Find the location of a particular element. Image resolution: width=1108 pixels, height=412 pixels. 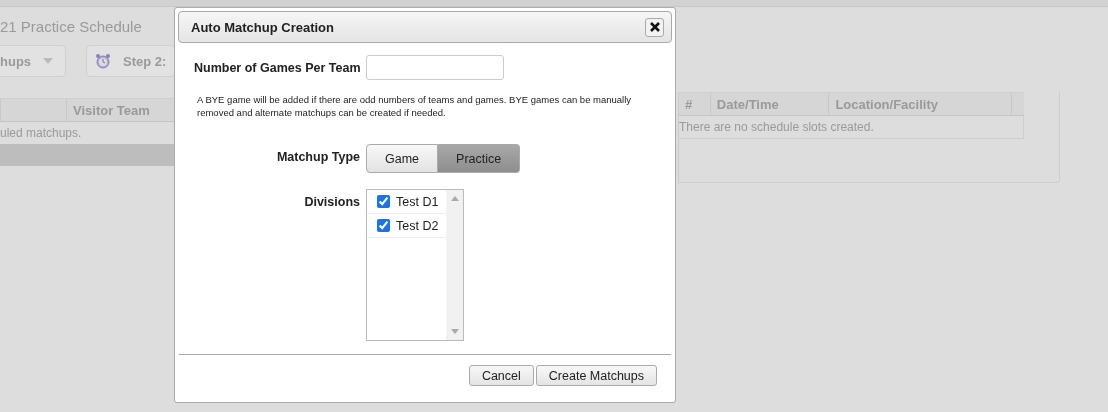

close-icon is located at coordinates (654, 27).